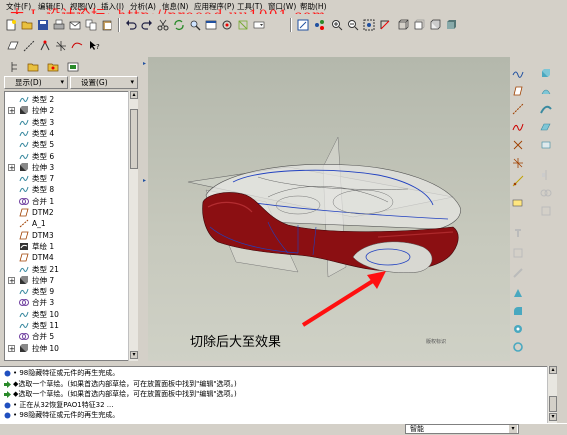 The height and width of the screenshot is (435, 567). I want to click on tree-item: 类型 7, so click(67, 178).